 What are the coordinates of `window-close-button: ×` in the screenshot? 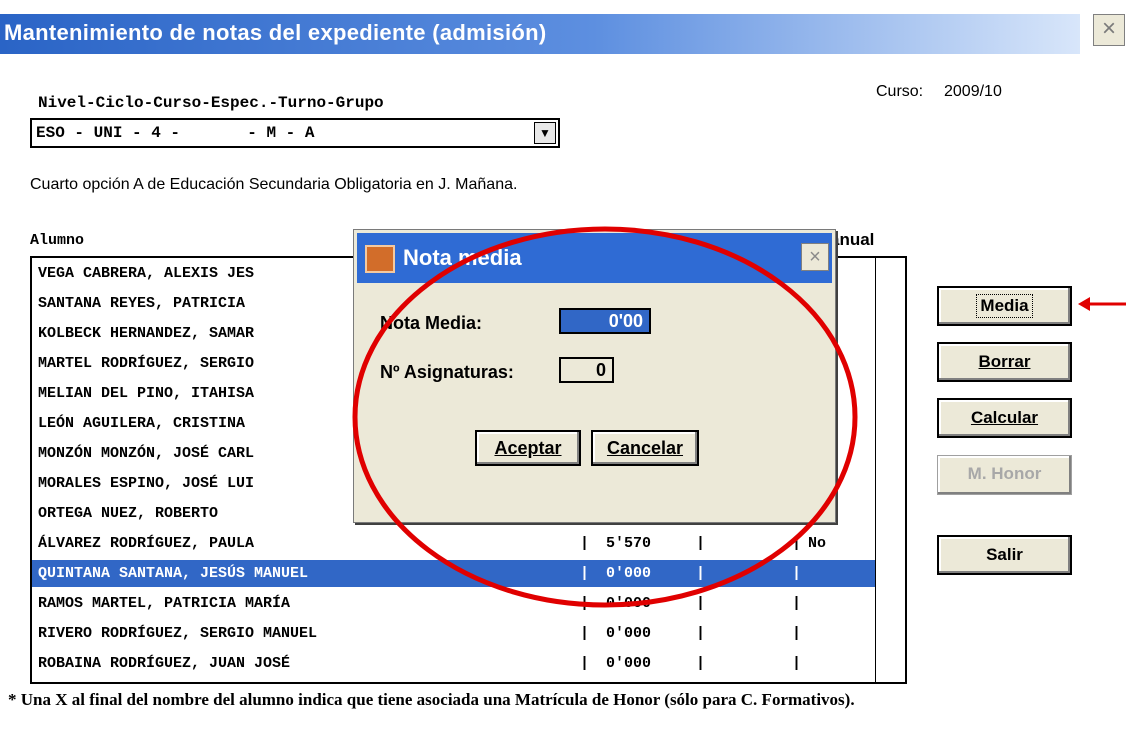 It's located at (1109, 30).